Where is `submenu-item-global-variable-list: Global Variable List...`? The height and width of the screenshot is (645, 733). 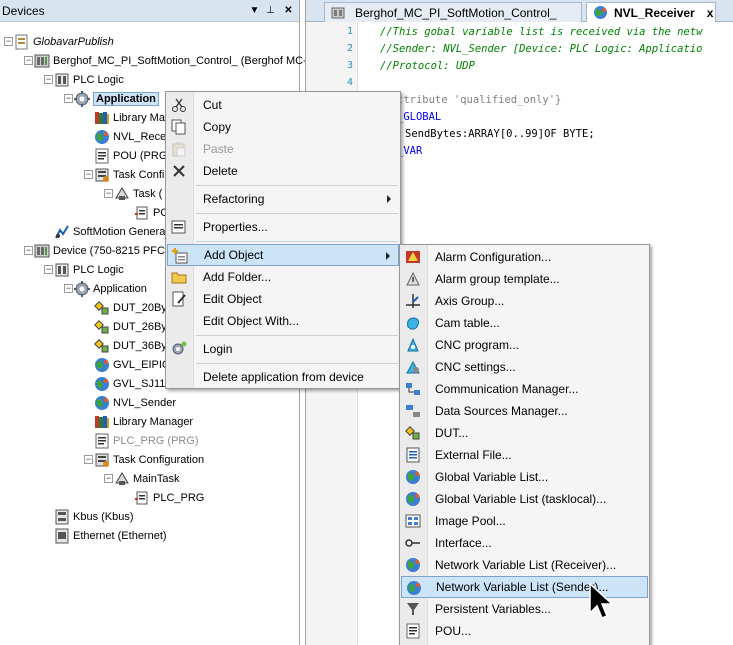
submenu-item-global-variable-list: Global Variable List... is located at coordinates (524, 477).